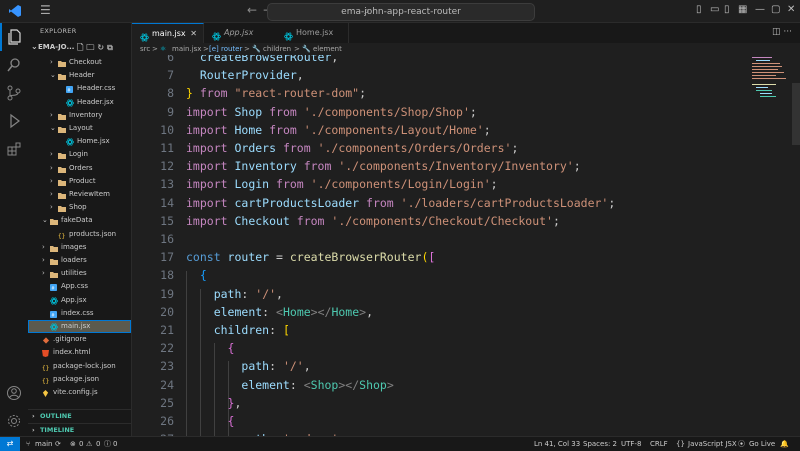 The width and height of the screenshot is (800, 451). I want to click on breadcrumb-router: [e] router, so click(225, 49).